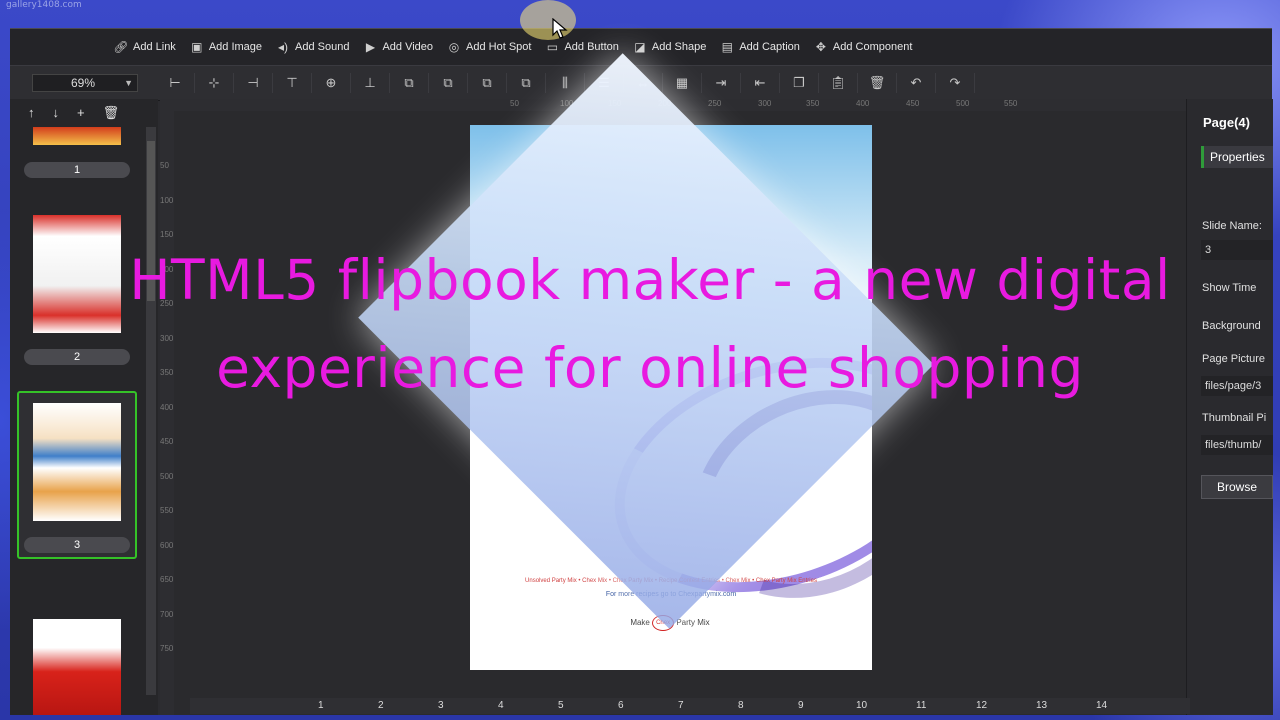  Describe the element at coordinates (253, 83) in the screenshot. I see `align-right-icon: ⊣` at that location.